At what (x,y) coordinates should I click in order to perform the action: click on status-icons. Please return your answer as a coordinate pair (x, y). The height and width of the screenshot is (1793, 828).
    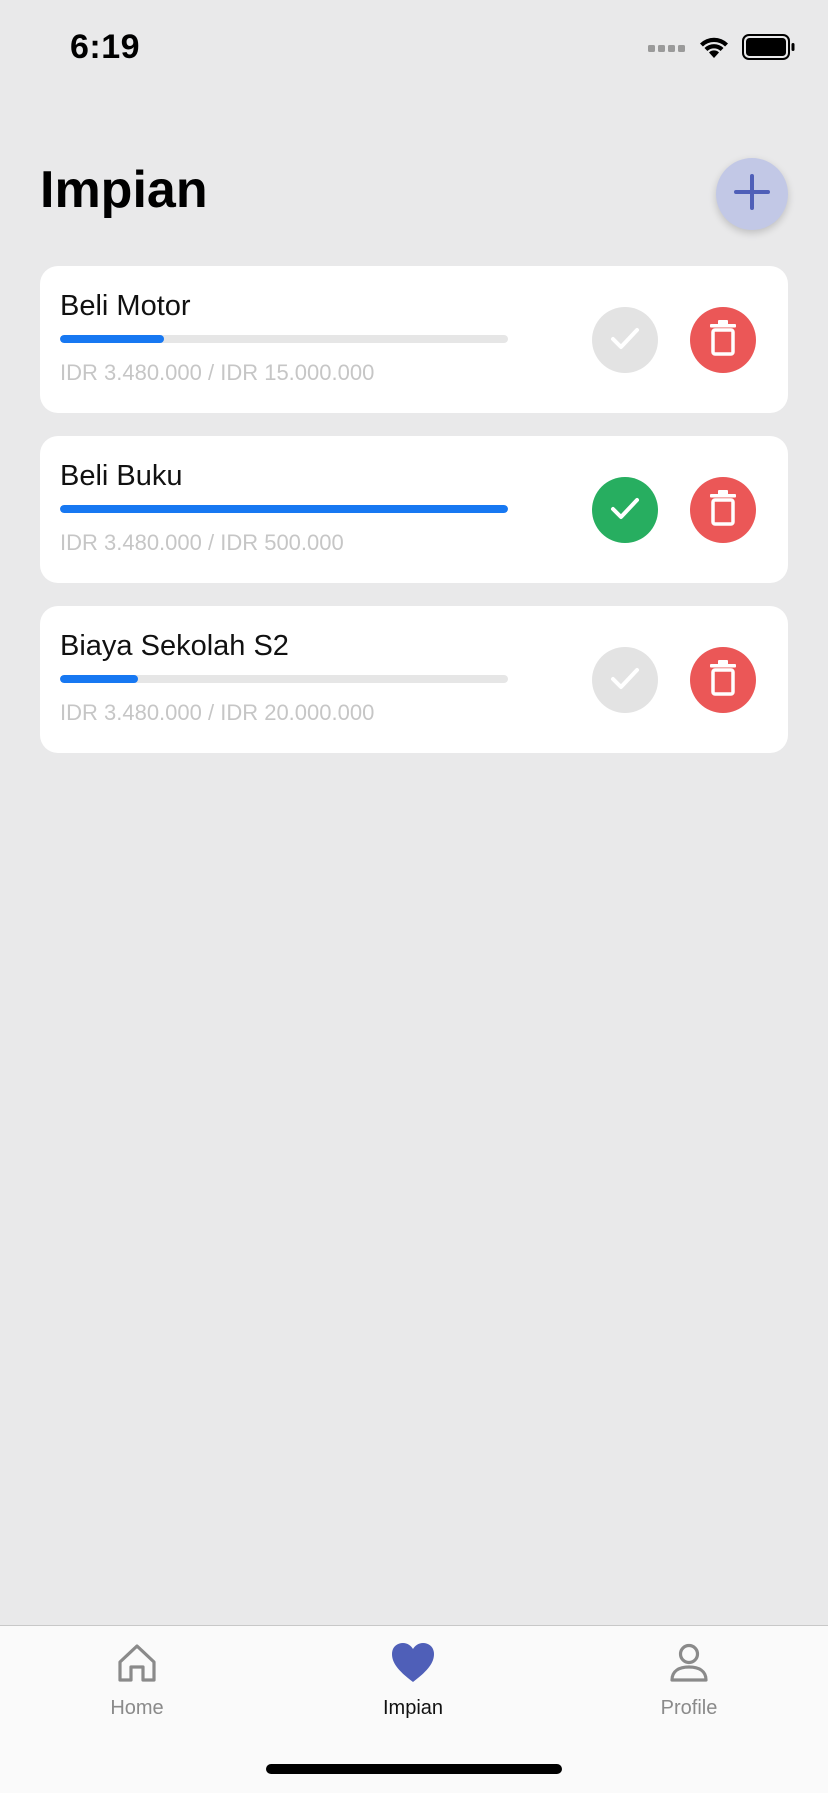
    Looking at the image, I should click on (722, 49).